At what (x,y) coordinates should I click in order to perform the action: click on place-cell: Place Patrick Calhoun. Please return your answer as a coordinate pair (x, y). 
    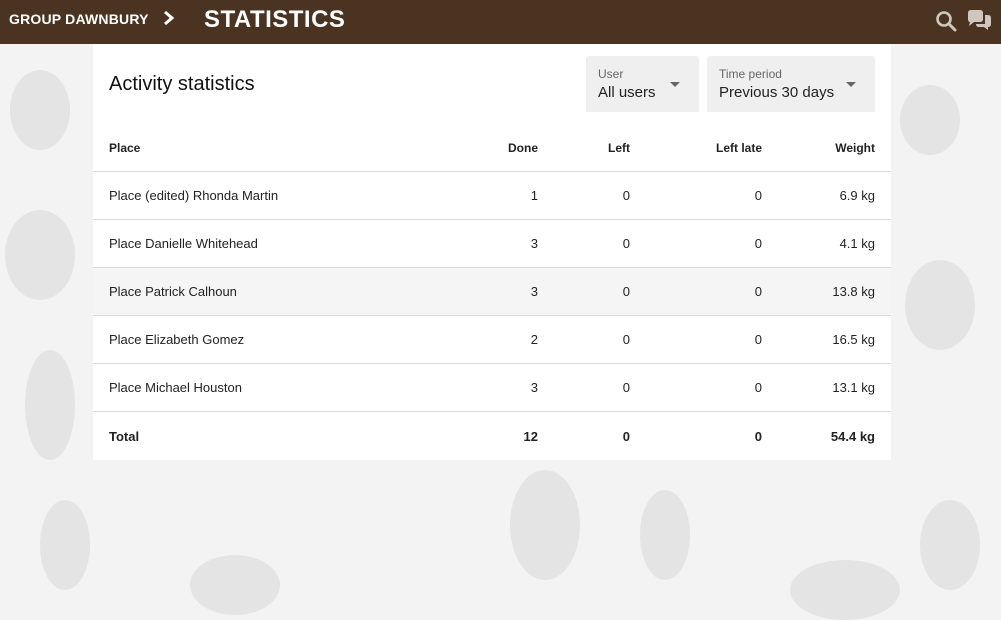
    Looking at the image, I should click on (266, 291).